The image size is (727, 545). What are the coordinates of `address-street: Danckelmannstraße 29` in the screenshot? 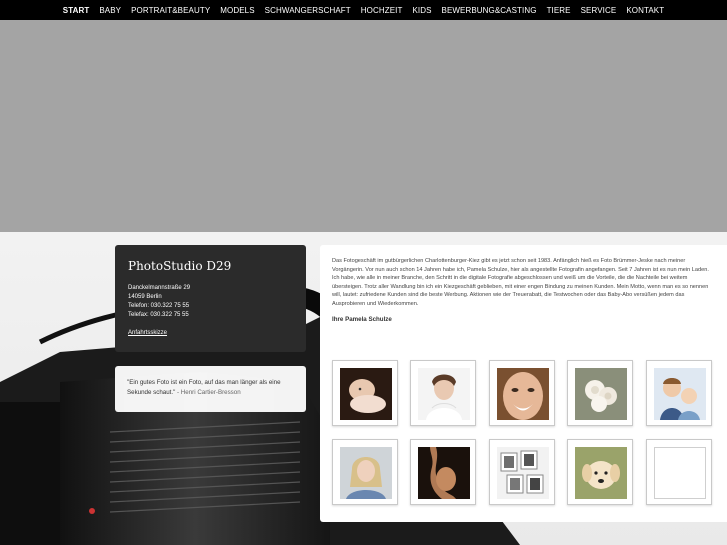 It's located at (159, 288).